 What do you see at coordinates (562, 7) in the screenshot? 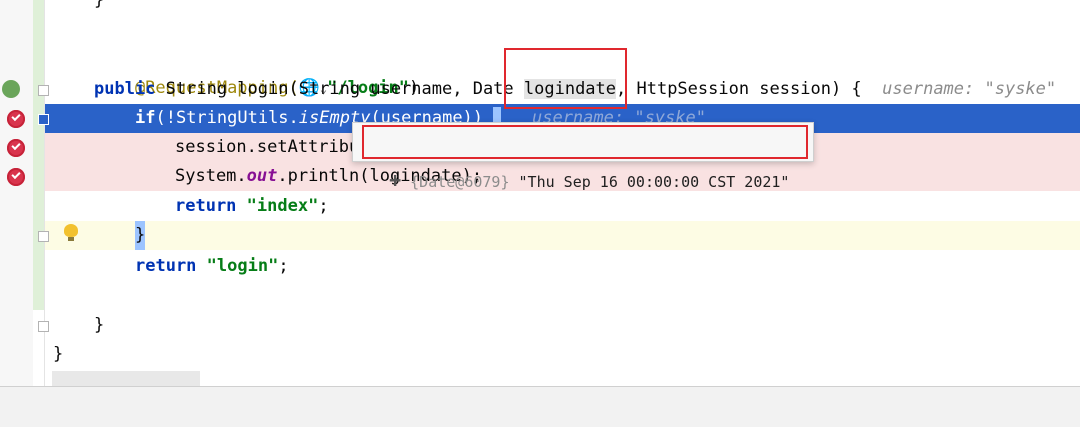
I see `code-line-1: }` at bounding box center [562, 7].